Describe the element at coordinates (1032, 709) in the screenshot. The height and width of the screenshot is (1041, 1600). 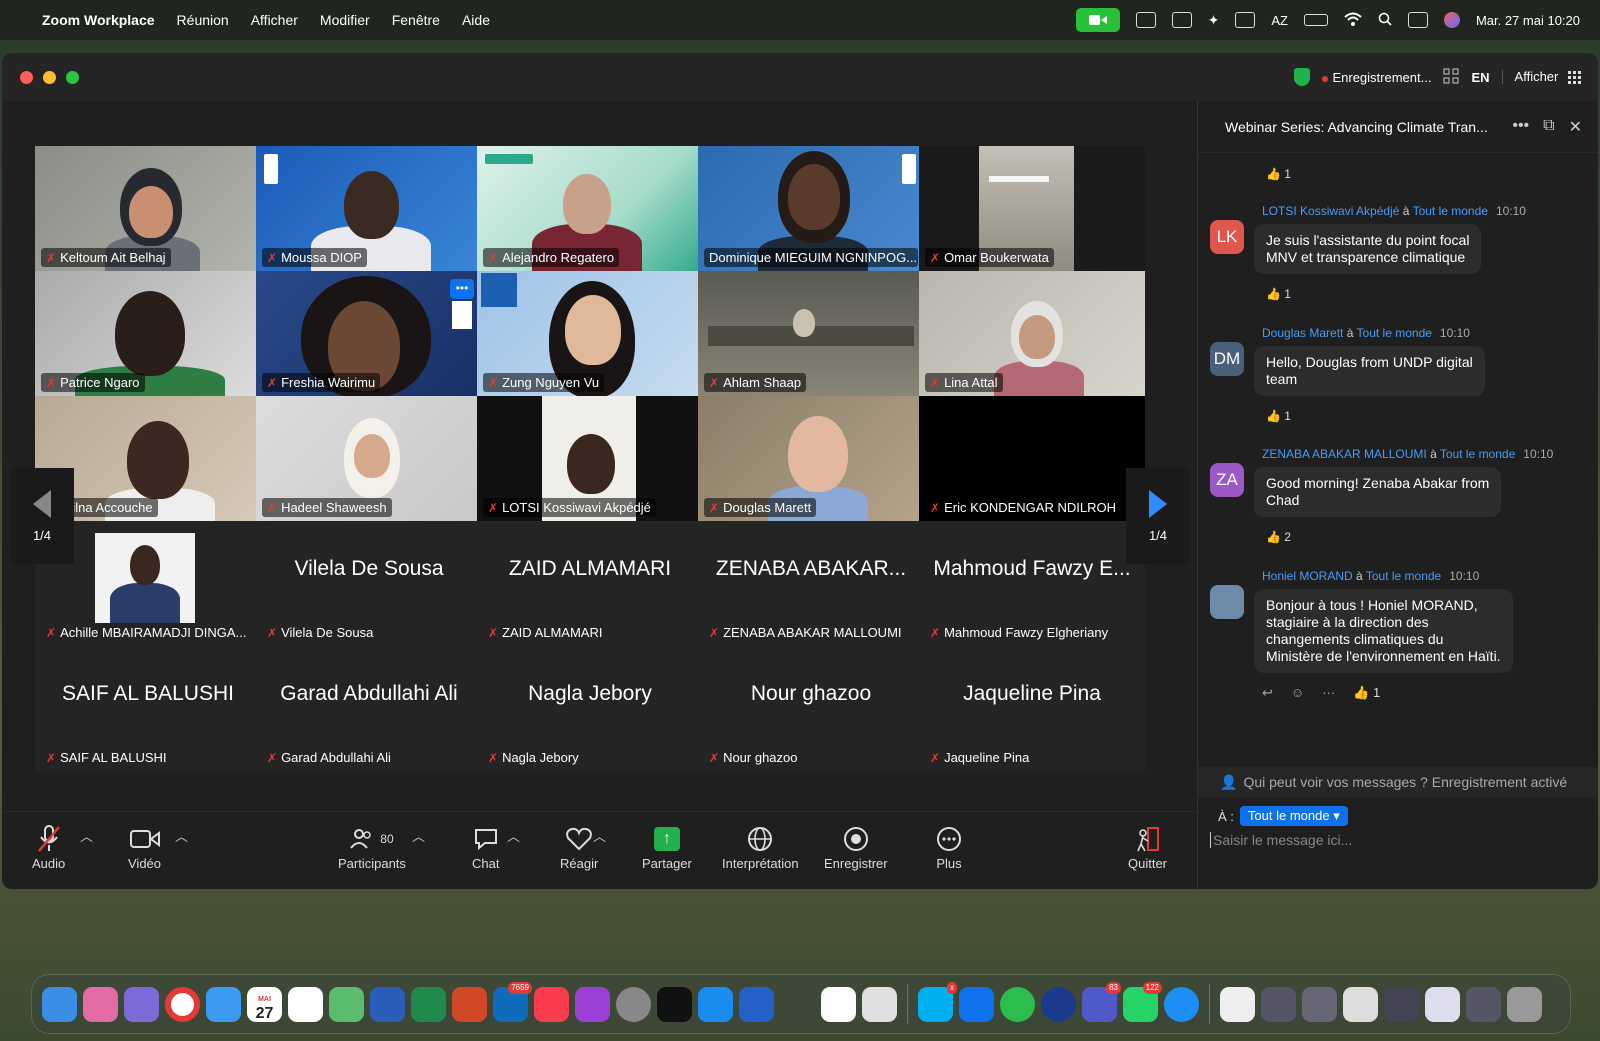
I see `participant-tile: Jaqueline Pina ✗ Jaqueline Pina` at that location.